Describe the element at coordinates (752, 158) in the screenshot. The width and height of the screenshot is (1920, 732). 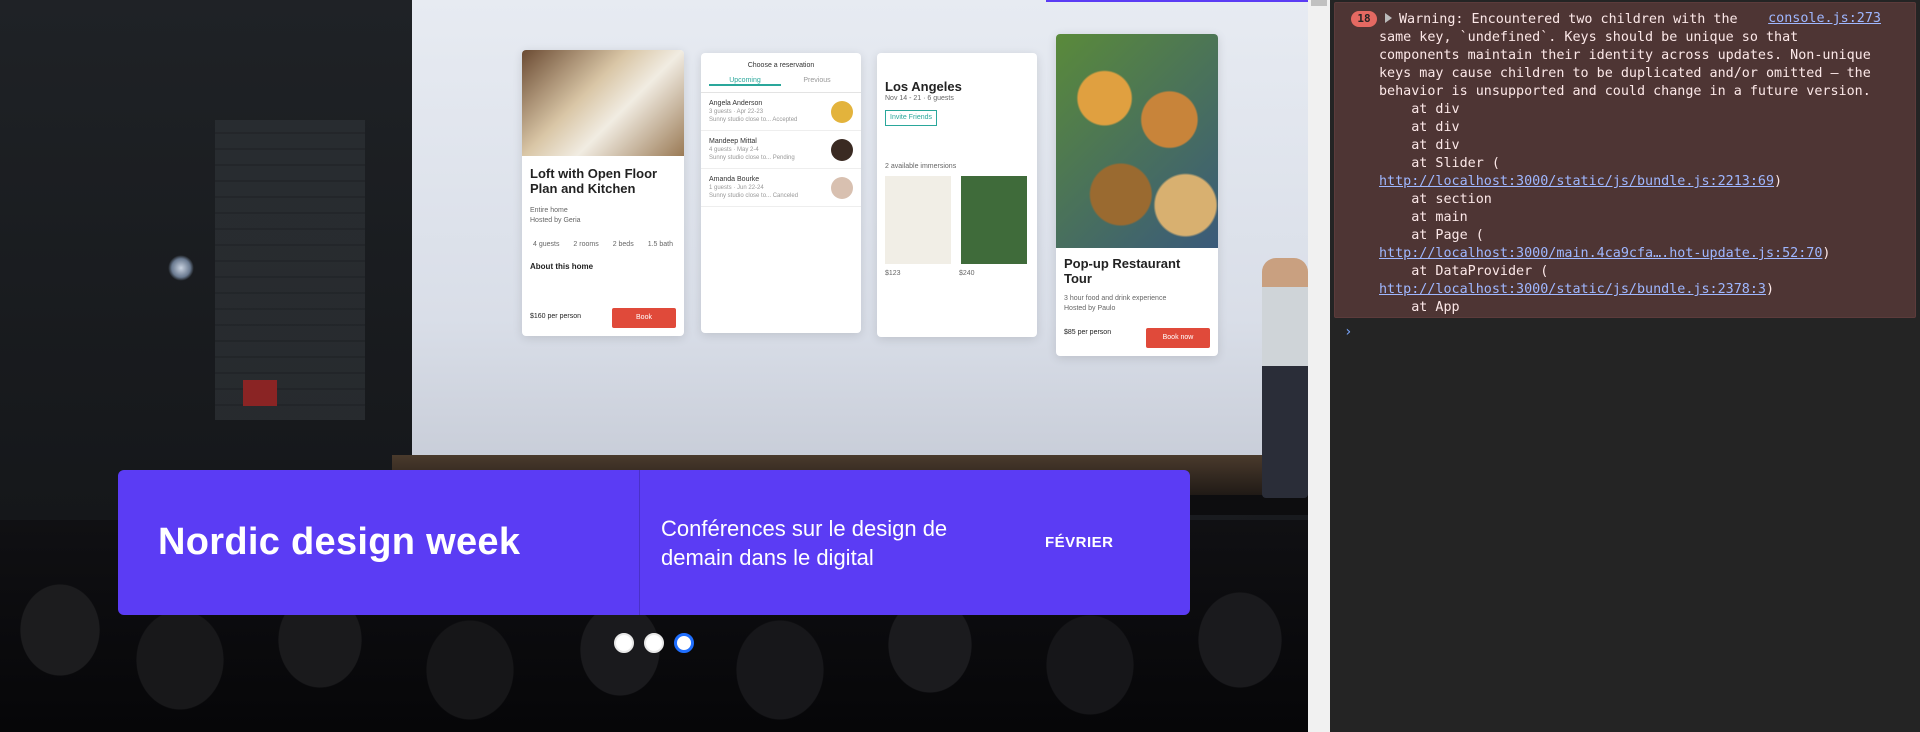
I see `guest-note: Sunny studio close to... Pending` at that location.